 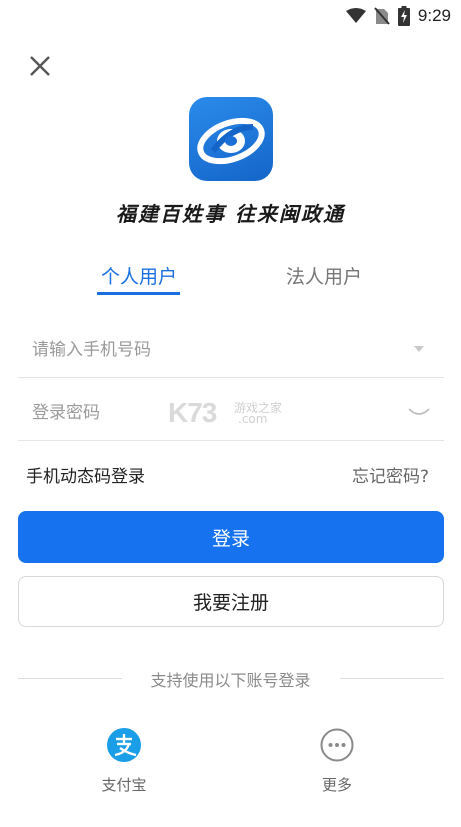 What do you see at coordinates (231, 601) in the screenshot?
I see `register-button: 我要注册` at bounding box center [231, 601].